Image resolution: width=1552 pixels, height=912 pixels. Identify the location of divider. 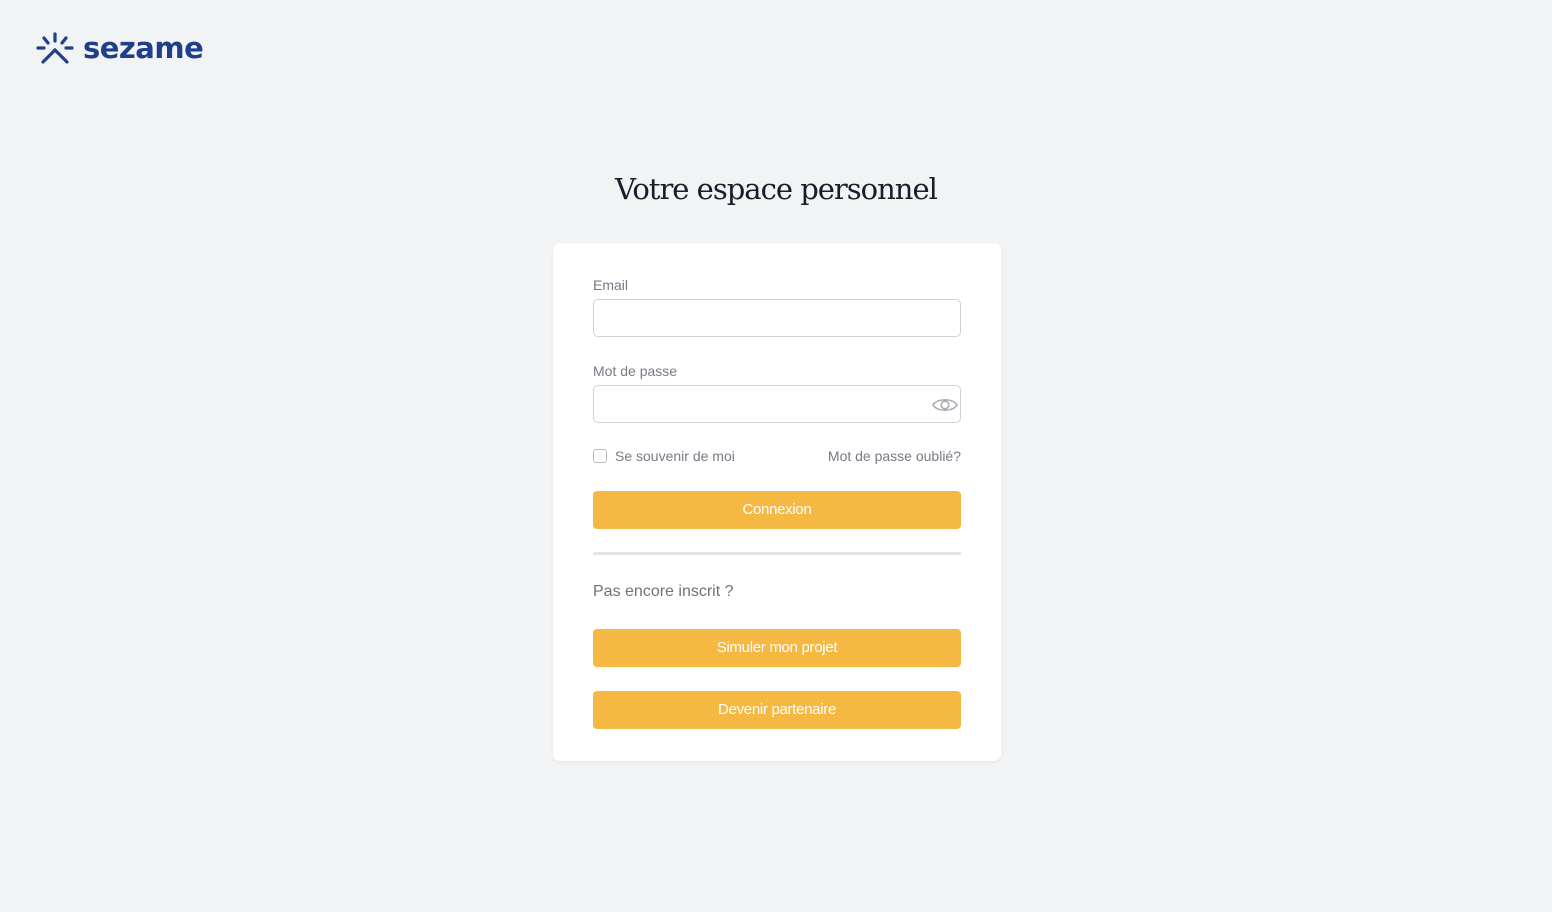
(777, 553).